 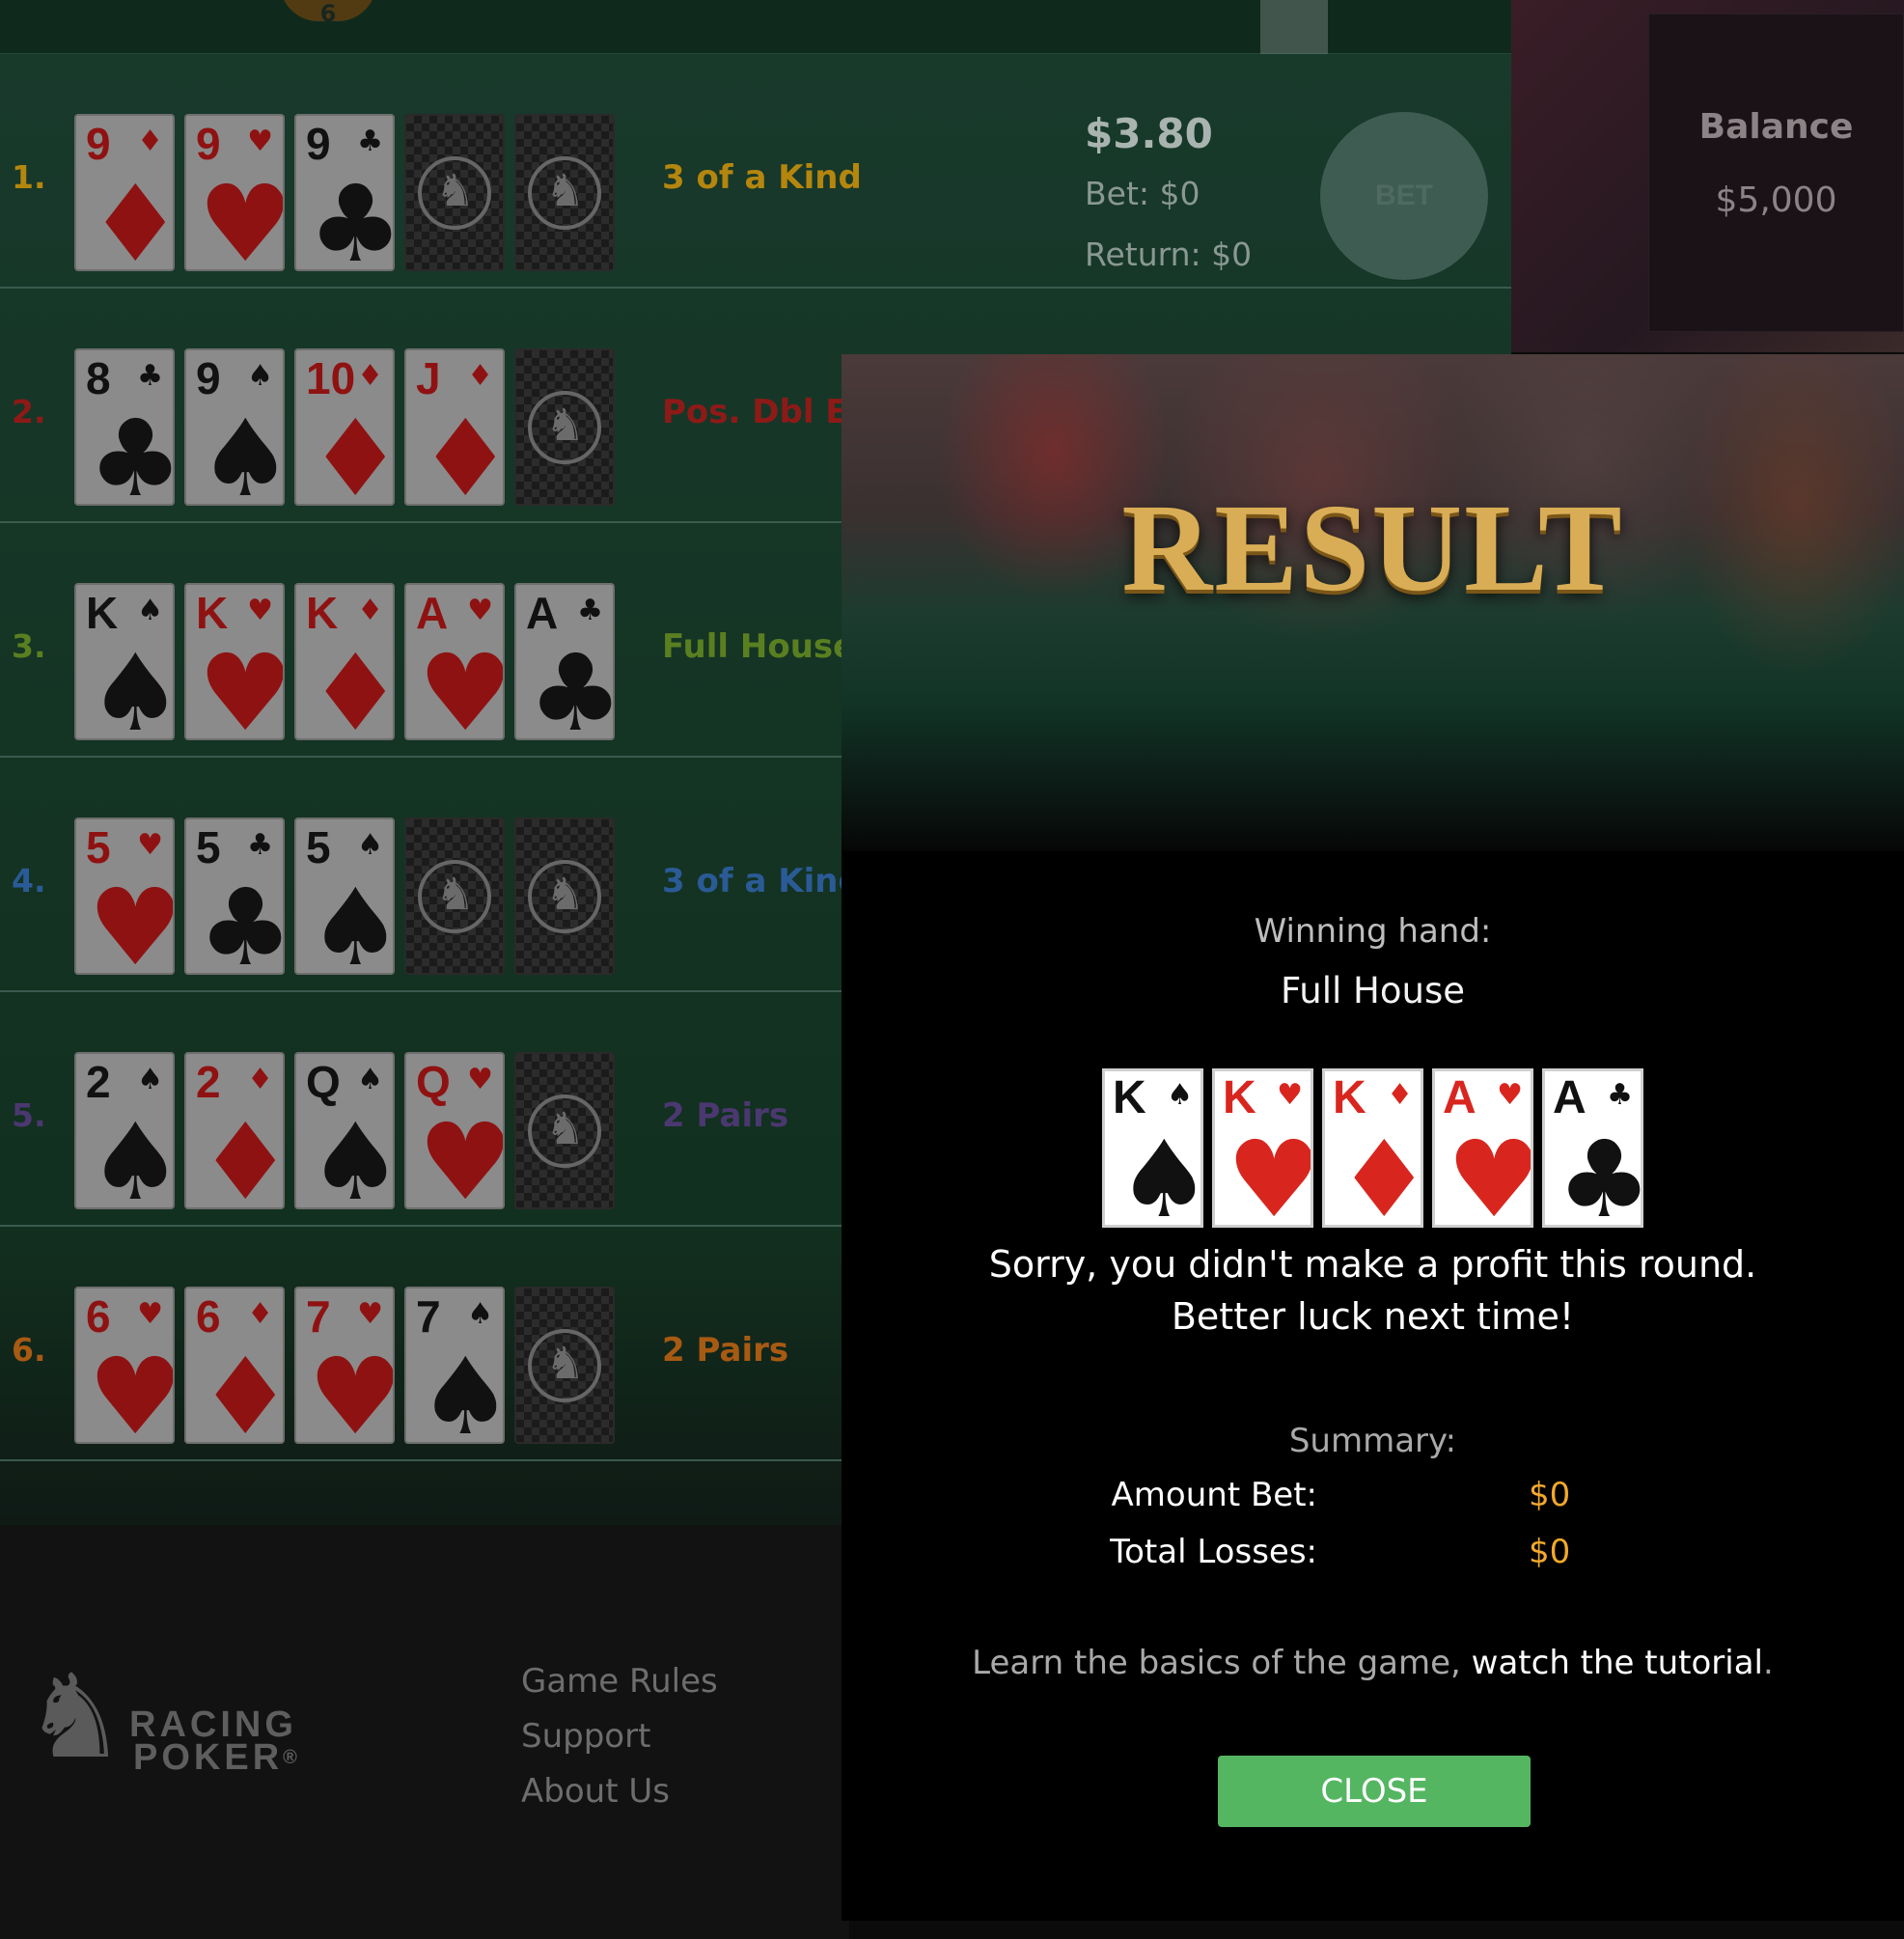 I want to click on total-losses-value: $0, so click(x=1550, y=1552).